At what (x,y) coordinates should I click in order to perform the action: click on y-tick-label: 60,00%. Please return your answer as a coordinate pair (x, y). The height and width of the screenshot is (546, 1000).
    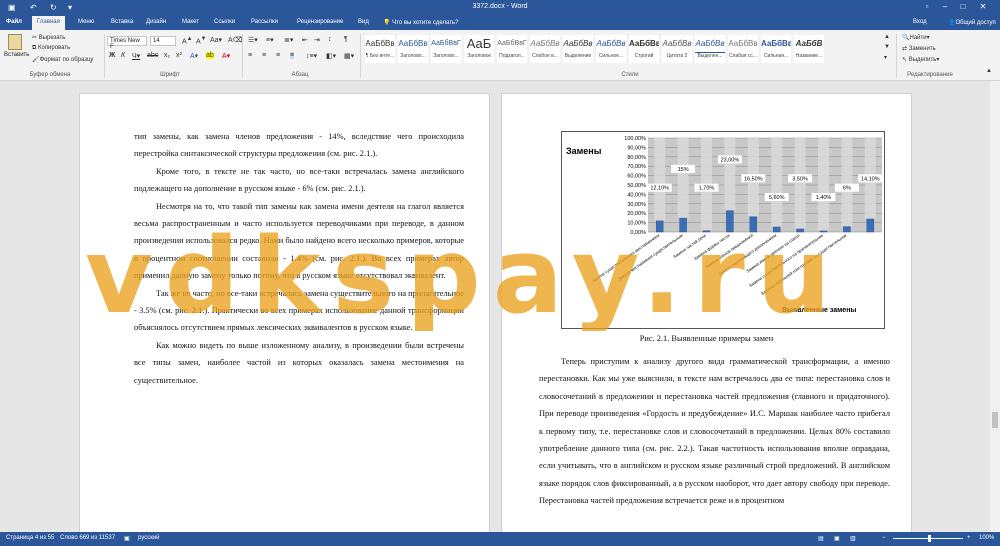
    Looking at the image, I should click on (636, 177).